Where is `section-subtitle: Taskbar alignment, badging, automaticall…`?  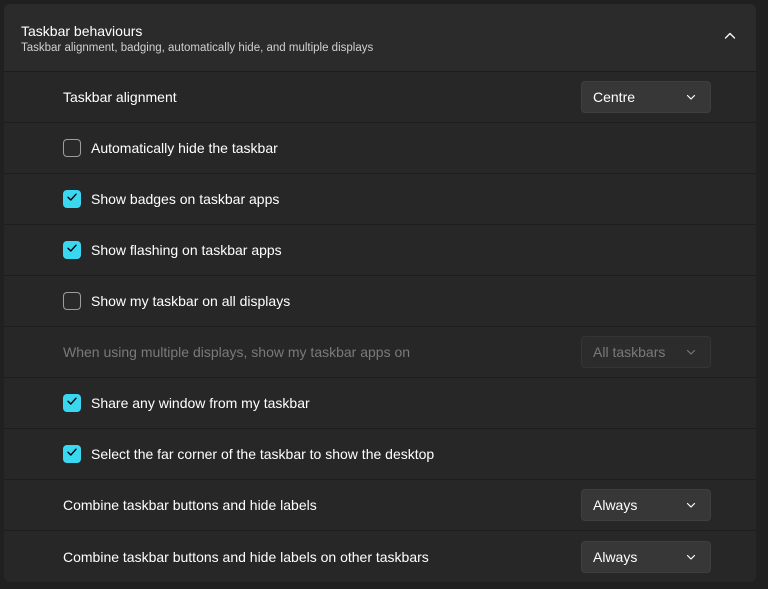 section-subtitle: Taskbar alignment, badging, automaticall… is located at coordinates (197, 48).